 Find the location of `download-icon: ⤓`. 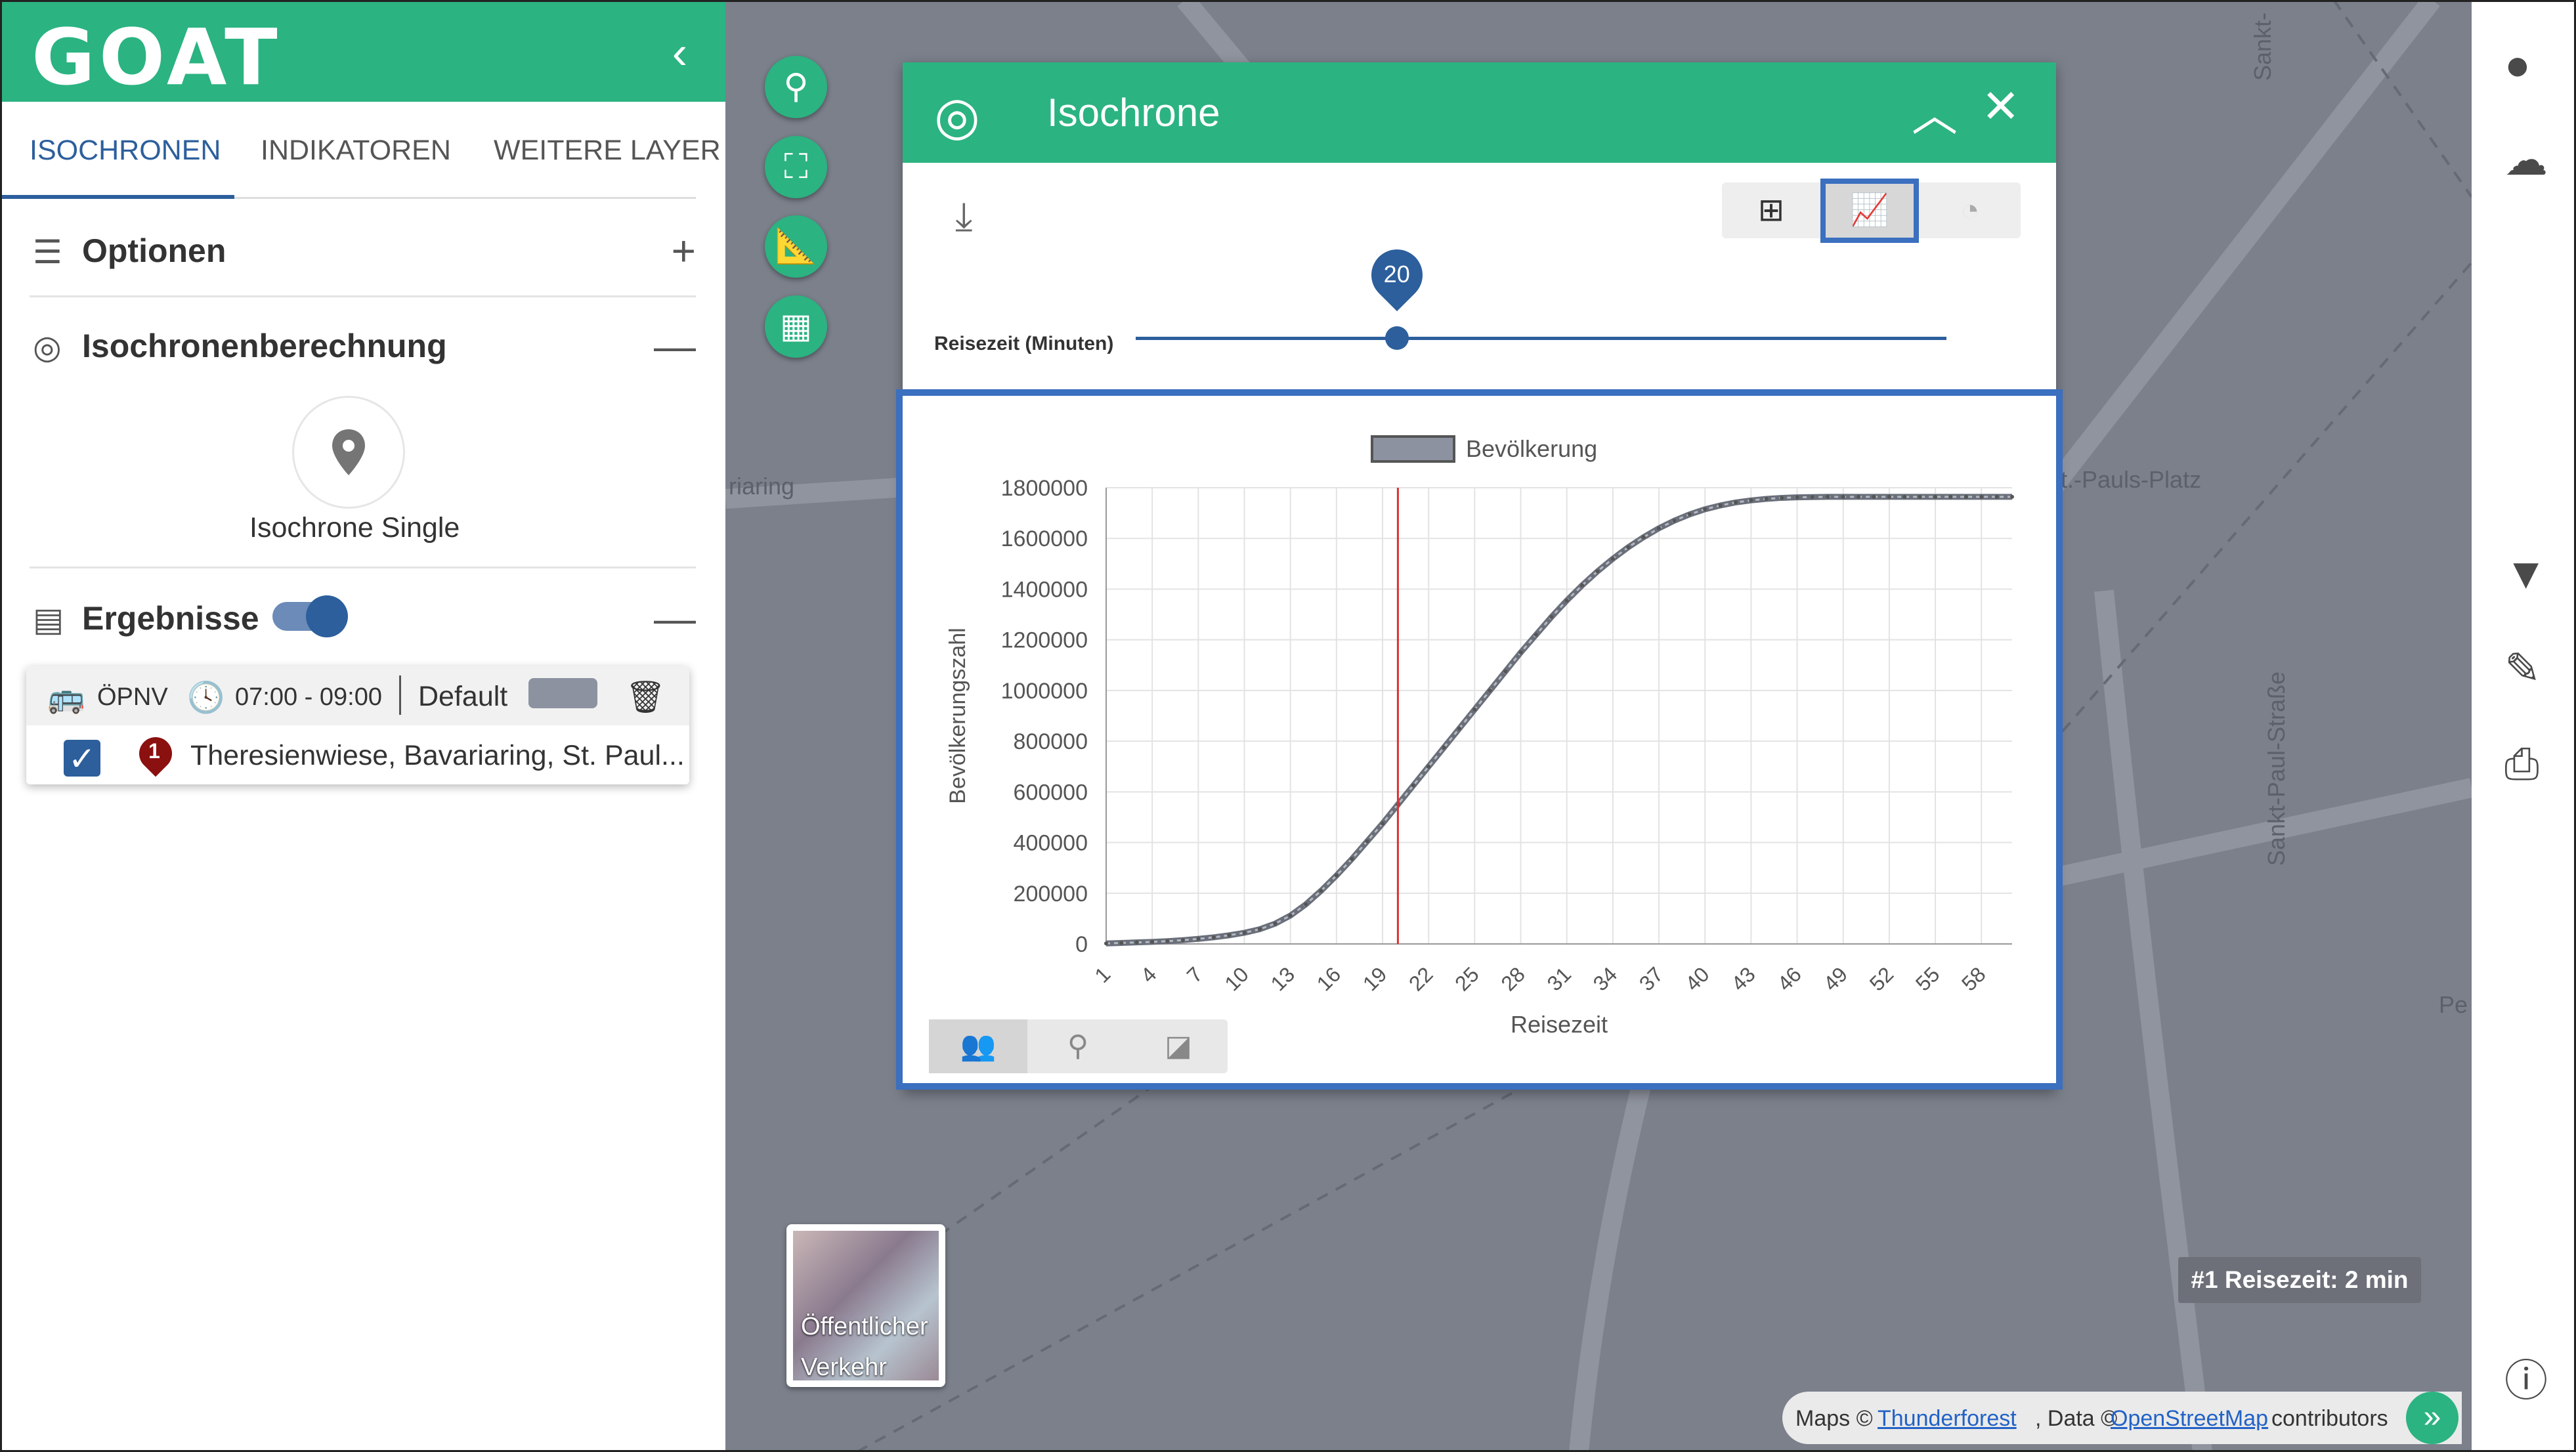

download-icon: ⤓ is located at coordinates (964, 217).